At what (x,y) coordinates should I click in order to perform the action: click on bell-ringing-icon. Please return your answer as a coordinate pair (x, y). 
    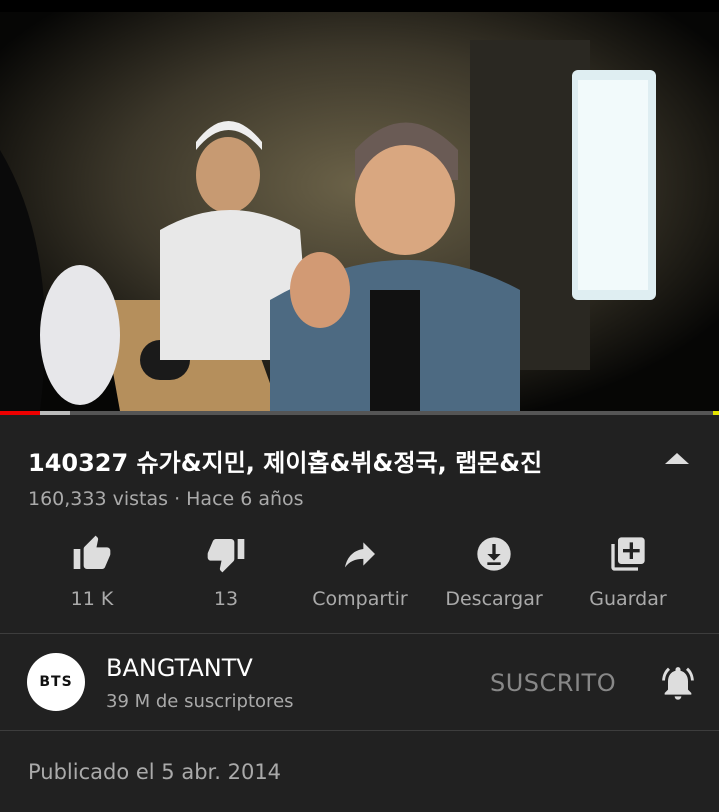
    Looking at the image, I should click on (678, 683).